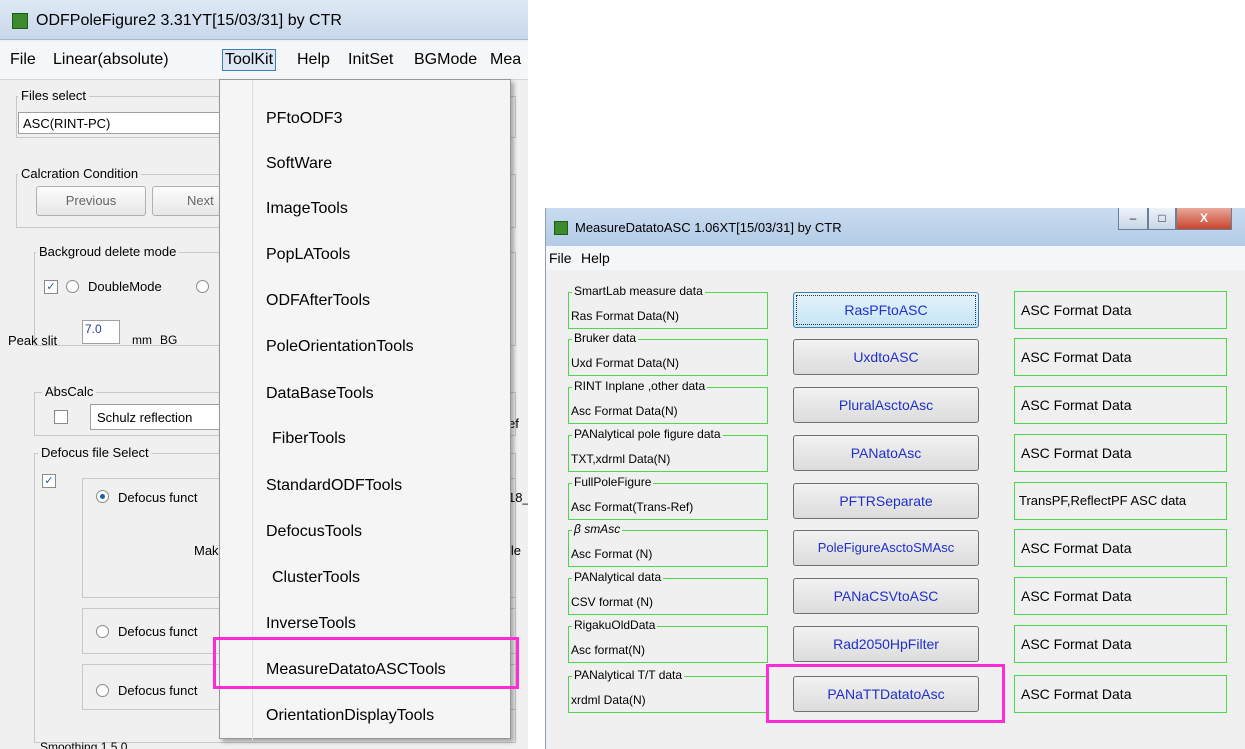 The width and height of the screenshot is (1245, 749). What do you see at coordinates (350, 716) in the screenshot?
I see `menu-item-orientationdisplaytools: OrientationDisplayTools` at bounding box center [350, 716].